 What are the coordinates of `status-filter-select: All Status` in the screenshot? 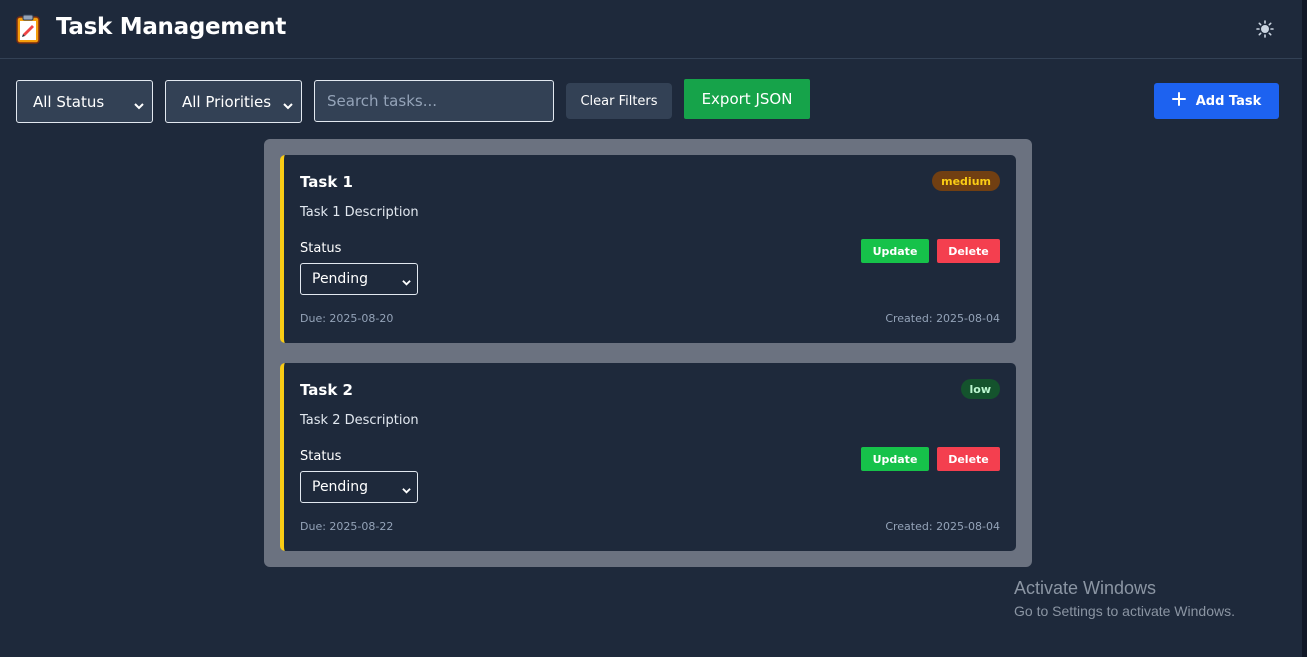 It's located at (84, 101).